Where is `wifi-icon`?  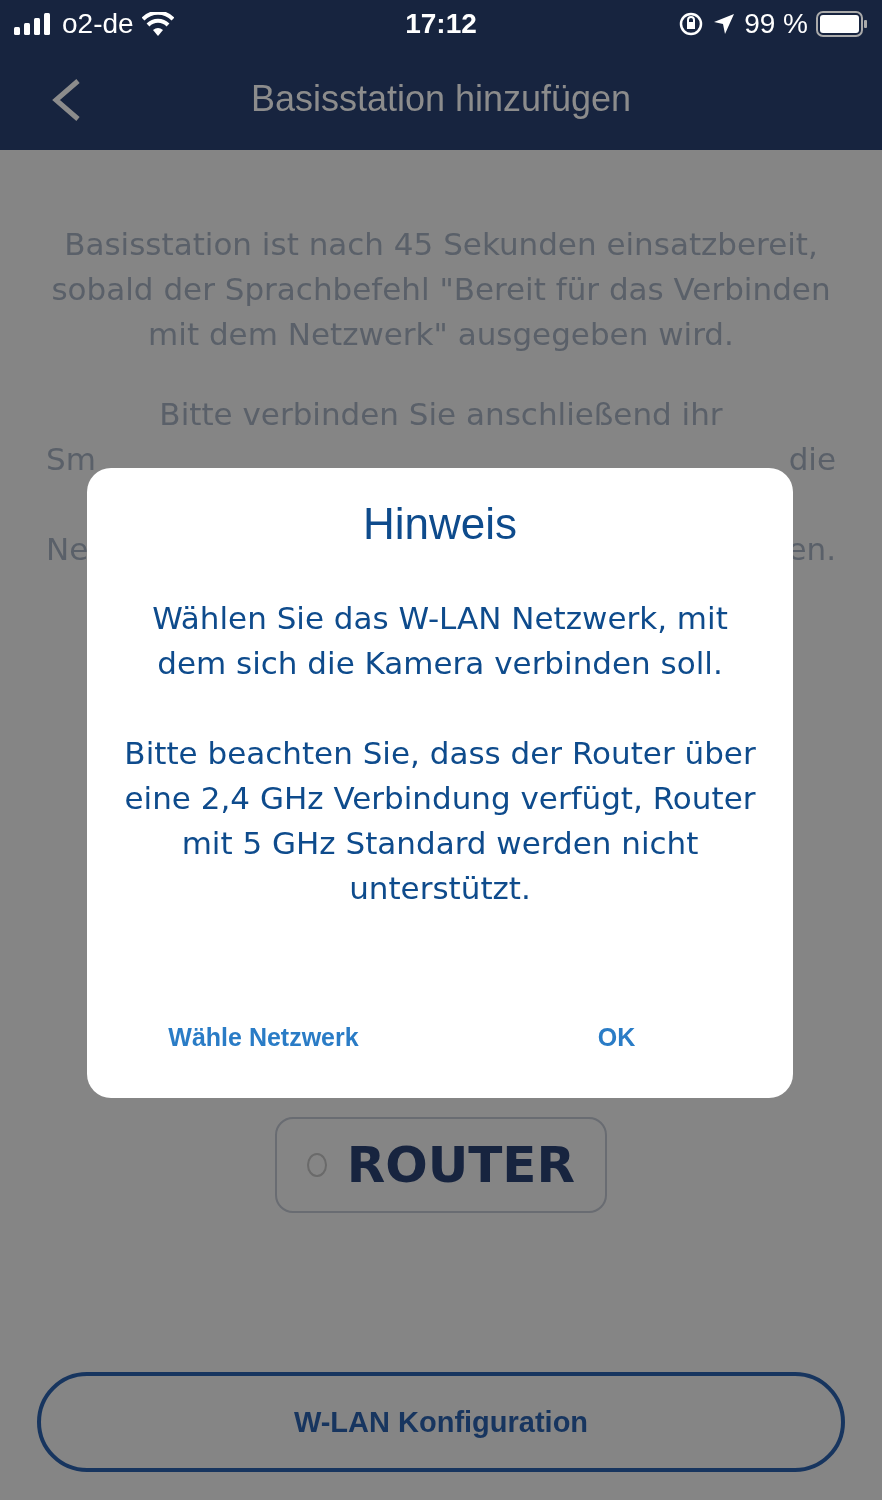
wifi-icon is located at coordinates (157, 24).